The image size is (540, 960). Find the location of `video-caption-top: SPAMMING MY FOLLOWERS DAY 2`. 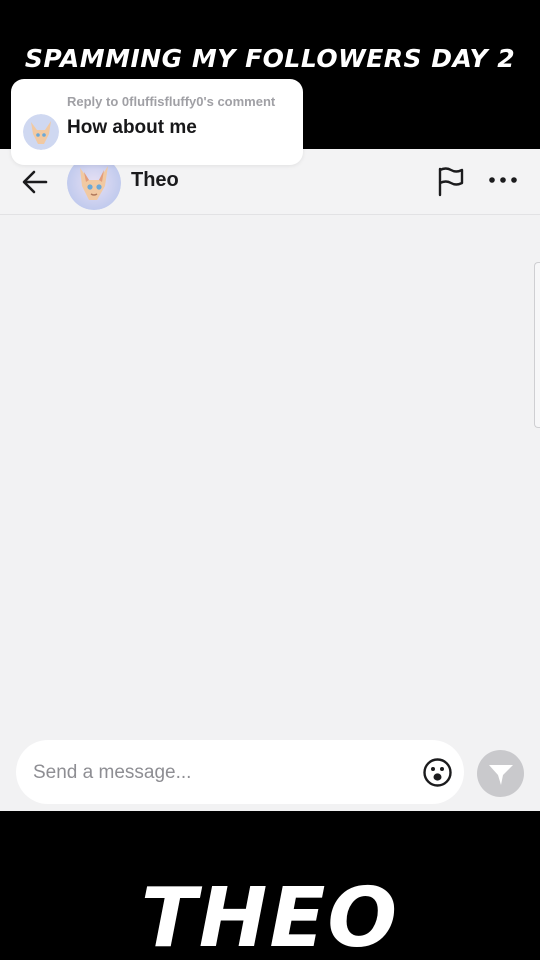

video-caption-top: SPAMMING MY FOLLOWERS DAY 2 is located at coordinates (270, 58).